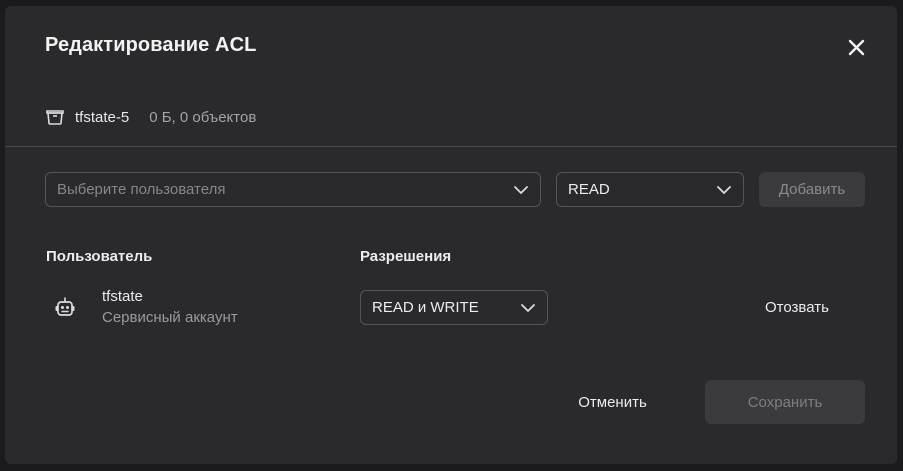 The width and height of the screenshot is (903, 471). I want to click on user-select-placeholder: Выберите пользователя, so click(141, 189).